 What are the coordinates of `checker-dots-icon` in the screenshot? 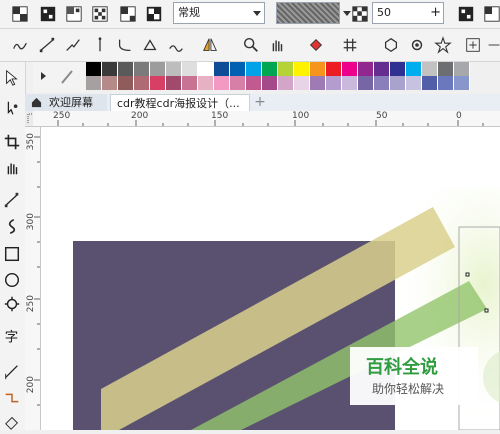 It's located at (74, 14).